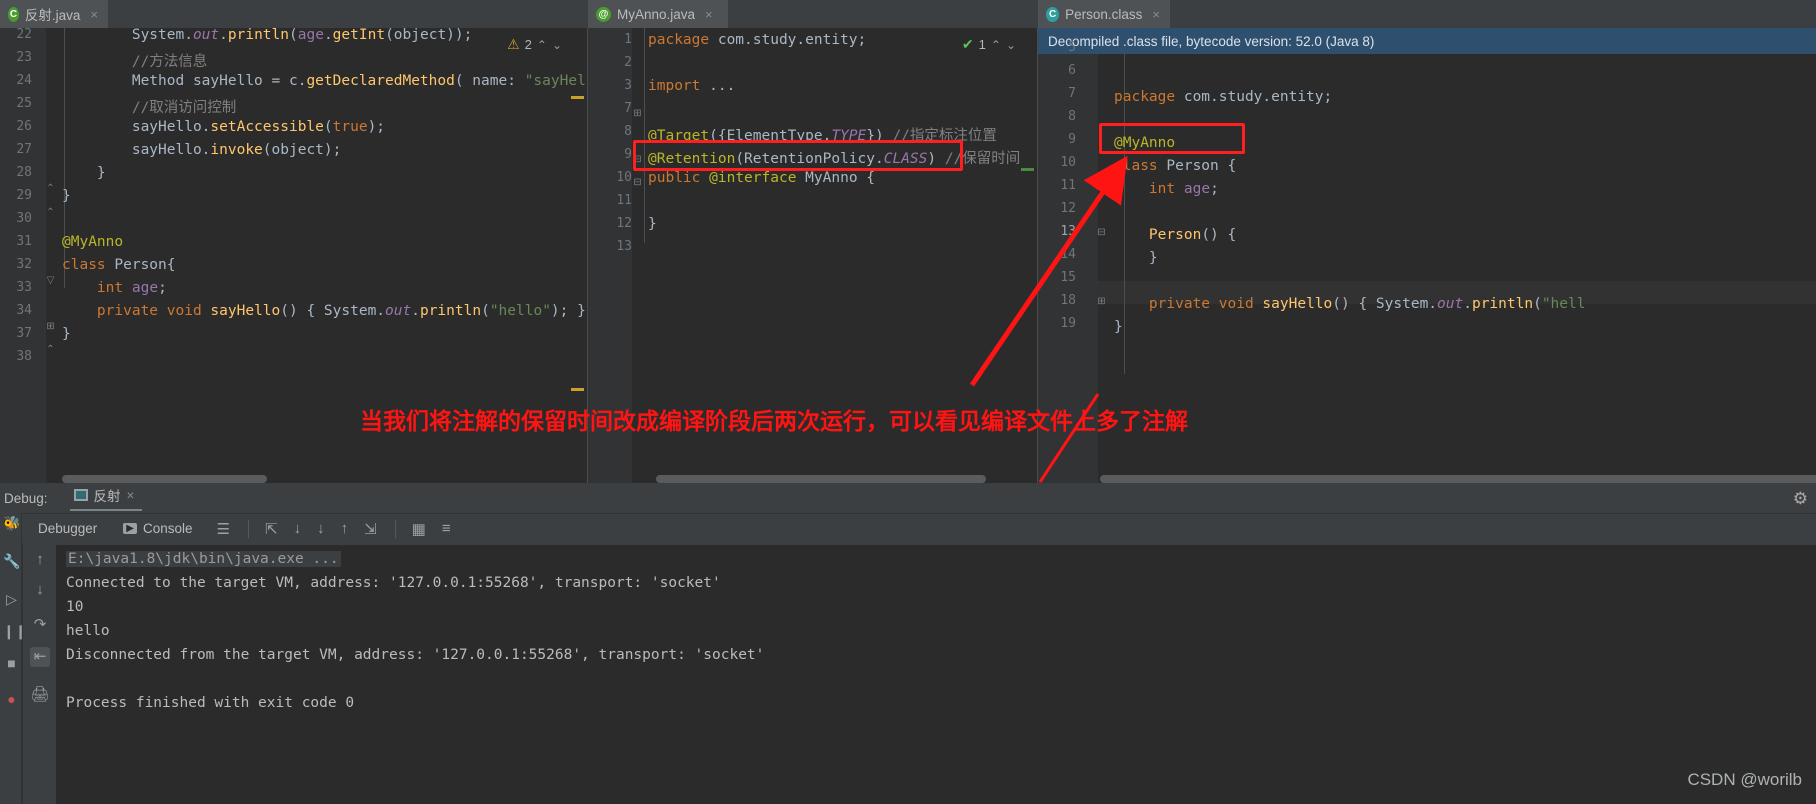 This screenshot has height=804, width=1816. What do you see at coordinates (761, 178) in the screenshot?
I see `code-line: public @interface MyAnno {` at bounding box center [761, 178].